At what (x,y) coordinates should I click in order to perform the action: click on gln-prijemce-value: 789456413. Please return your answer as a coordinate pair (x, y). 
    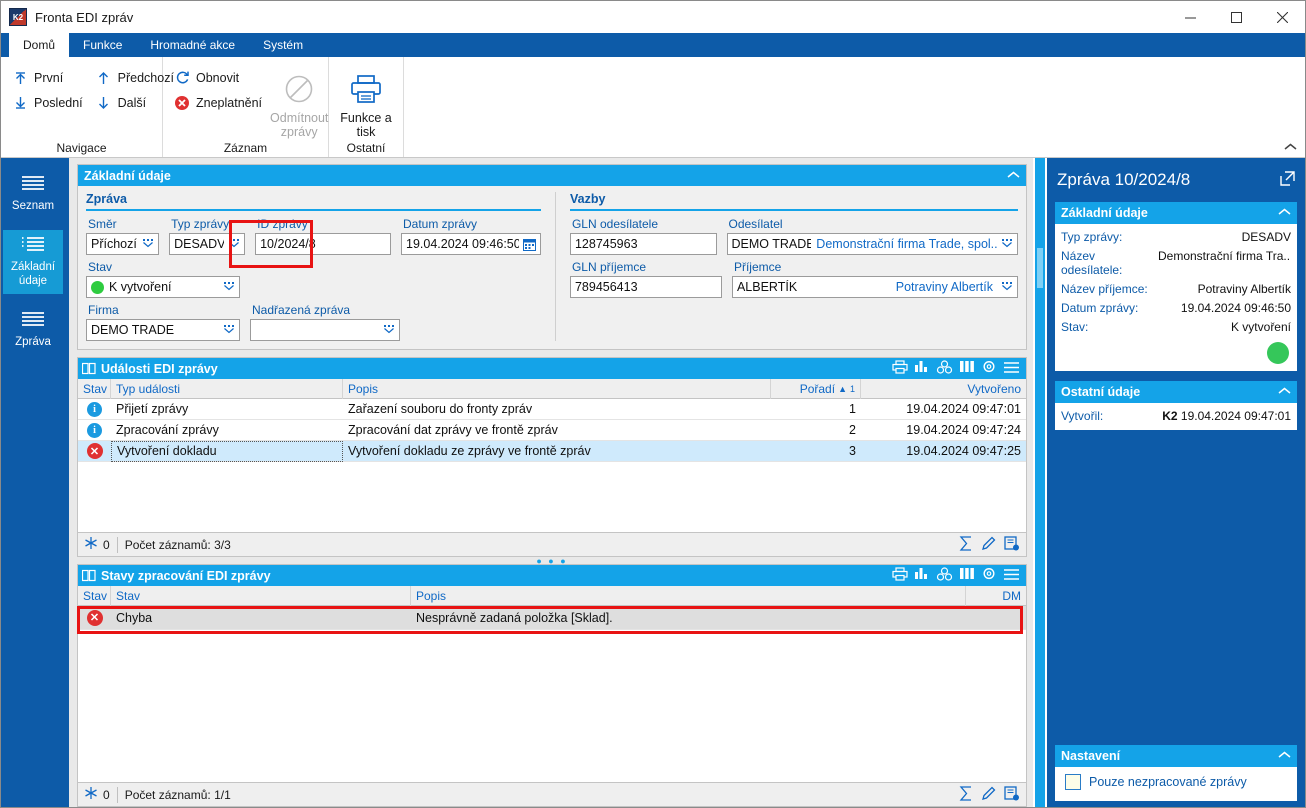
    Looking at the image, I should click on (606, 287).